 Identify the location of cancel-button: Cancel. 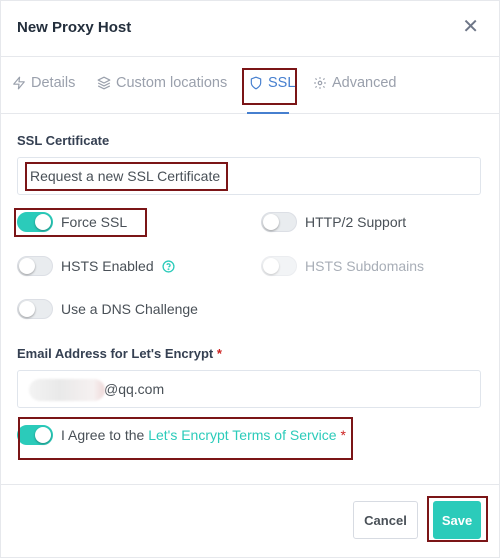
(385, 520).